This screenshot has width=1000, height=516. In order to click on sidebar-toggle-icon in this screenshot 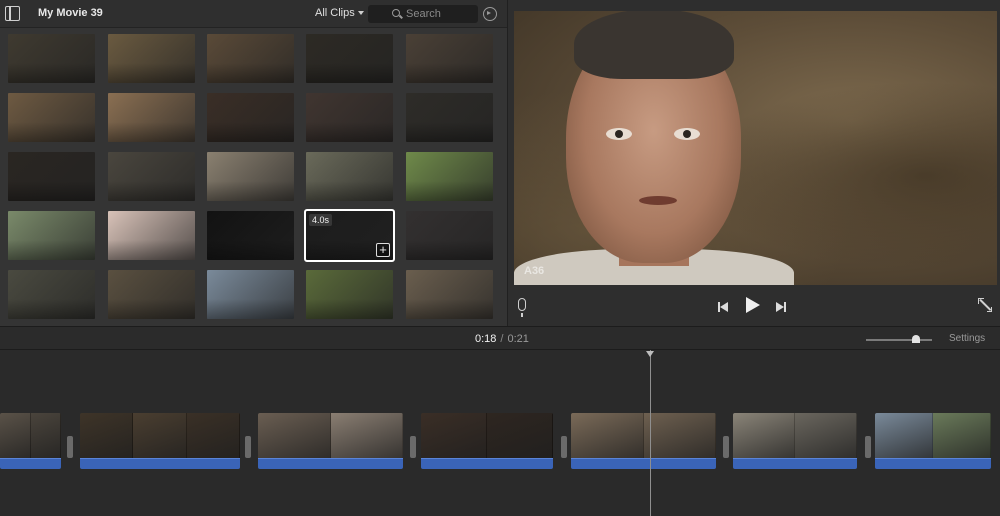, I will do `click(12, 13)`.